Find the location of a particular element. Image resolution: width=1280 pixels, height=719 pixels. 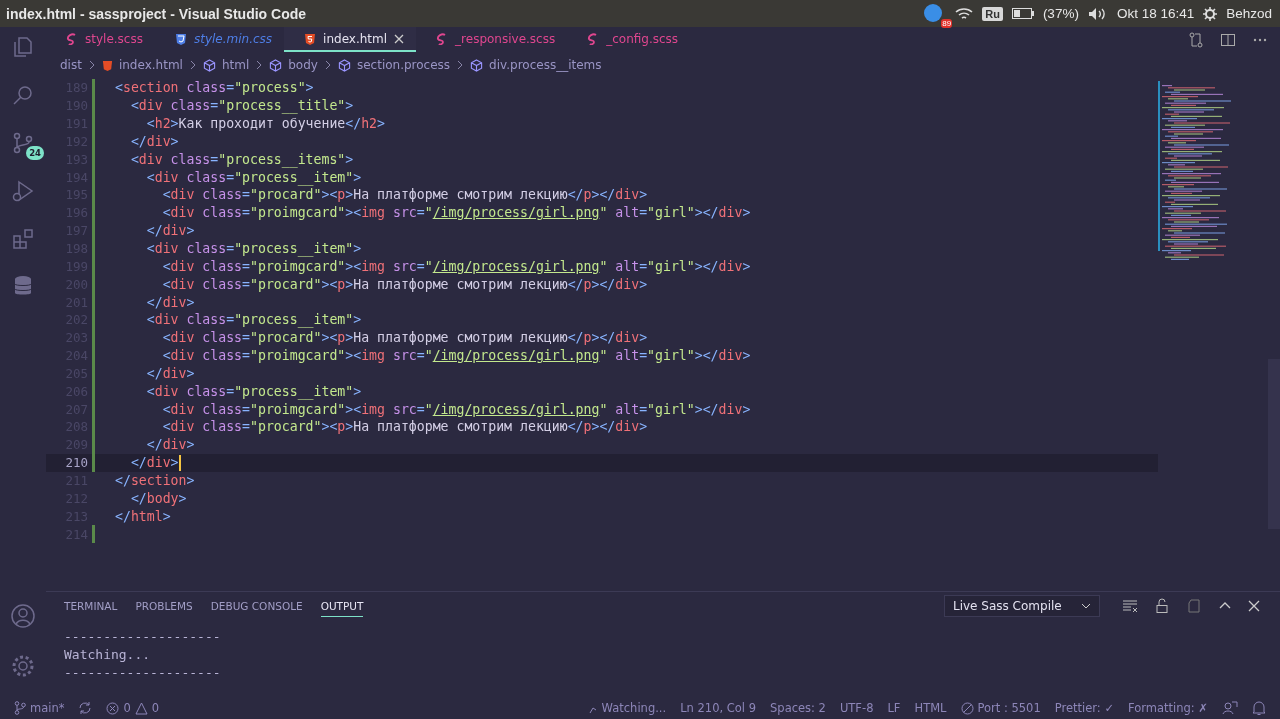

editor-tab: _config.scss is located at coordinates (629, 39).